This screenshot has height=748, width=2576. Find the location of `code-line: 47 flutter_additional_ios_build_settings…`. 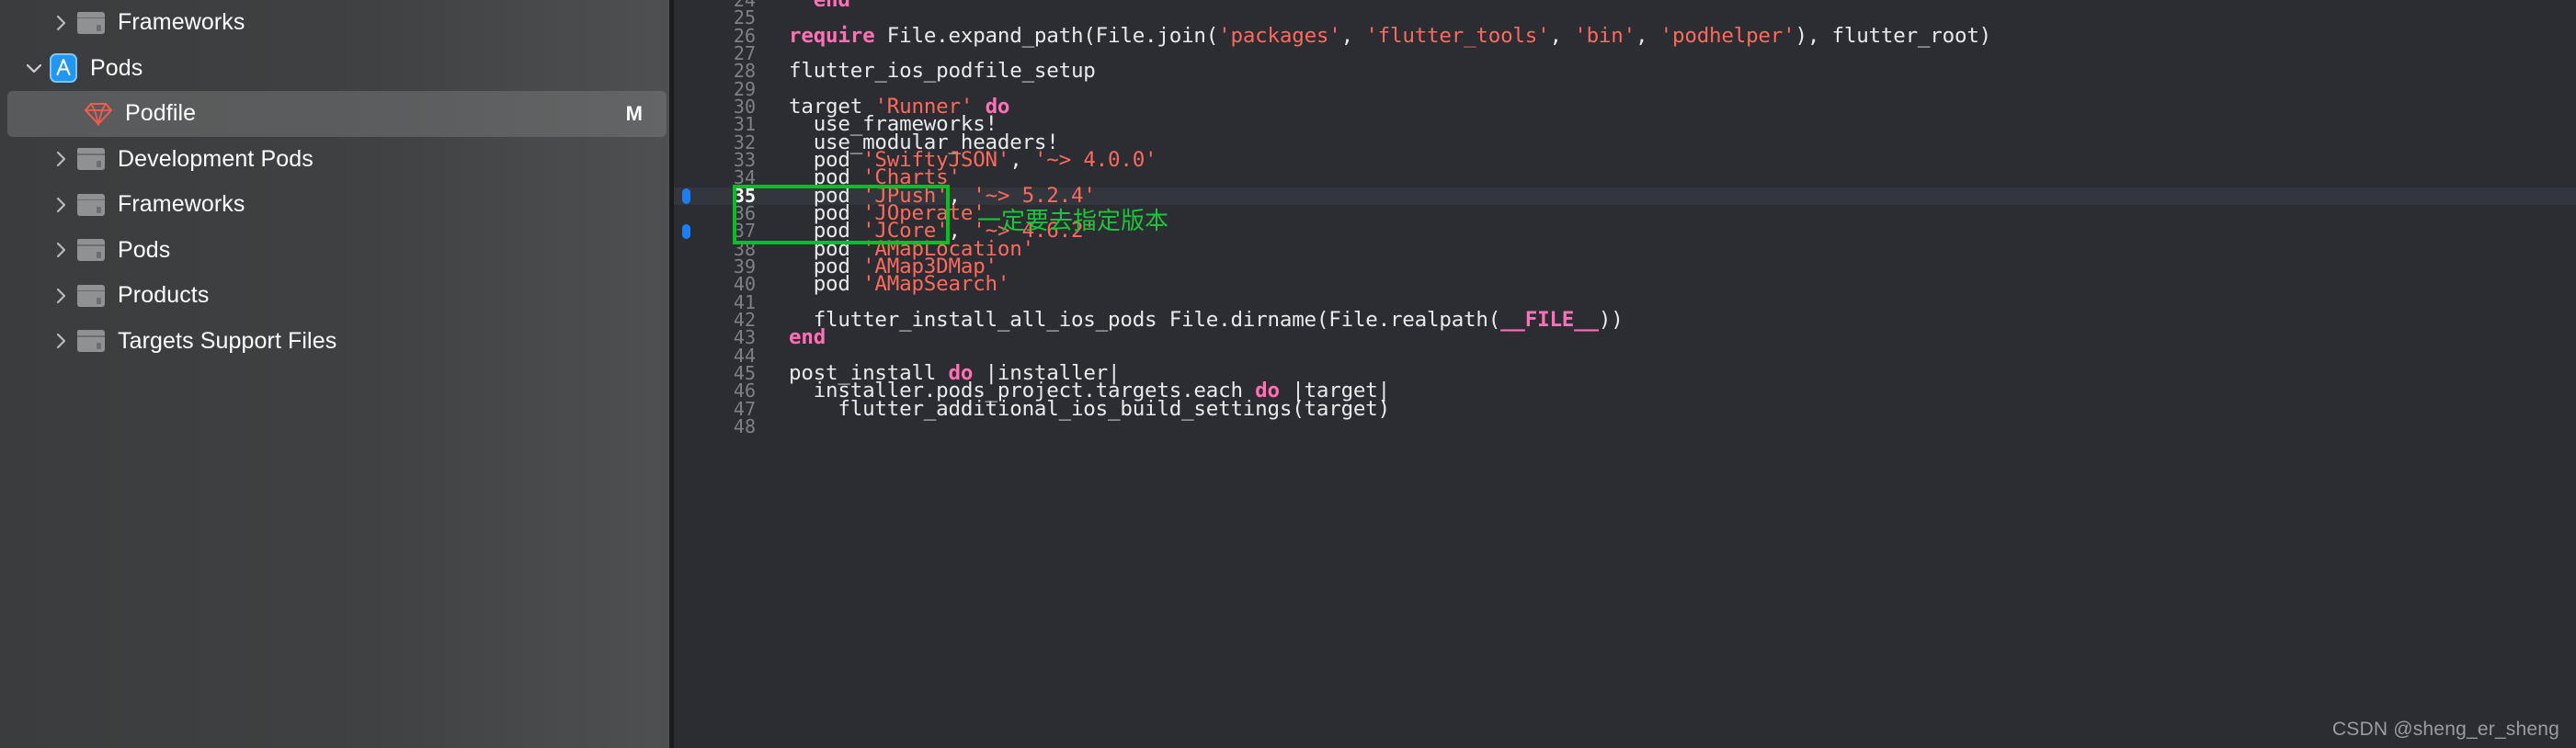

code-line: 47 flutter_additional_ios_build_settings… is located at coordinates (1625, 408).